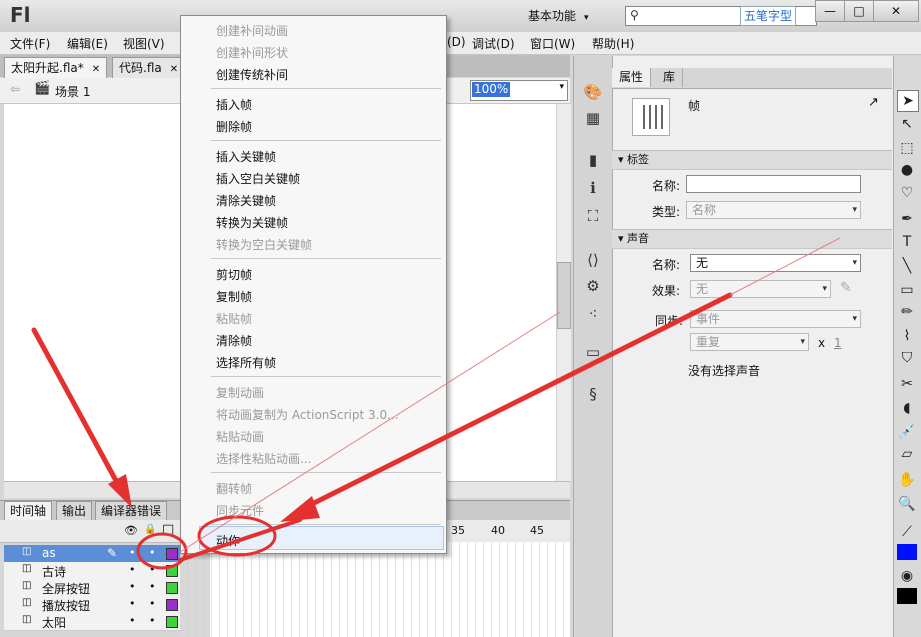 The image size is (921, 637). I want to click on layer-row: ◫ as ✎ • •, so click(92, 554).